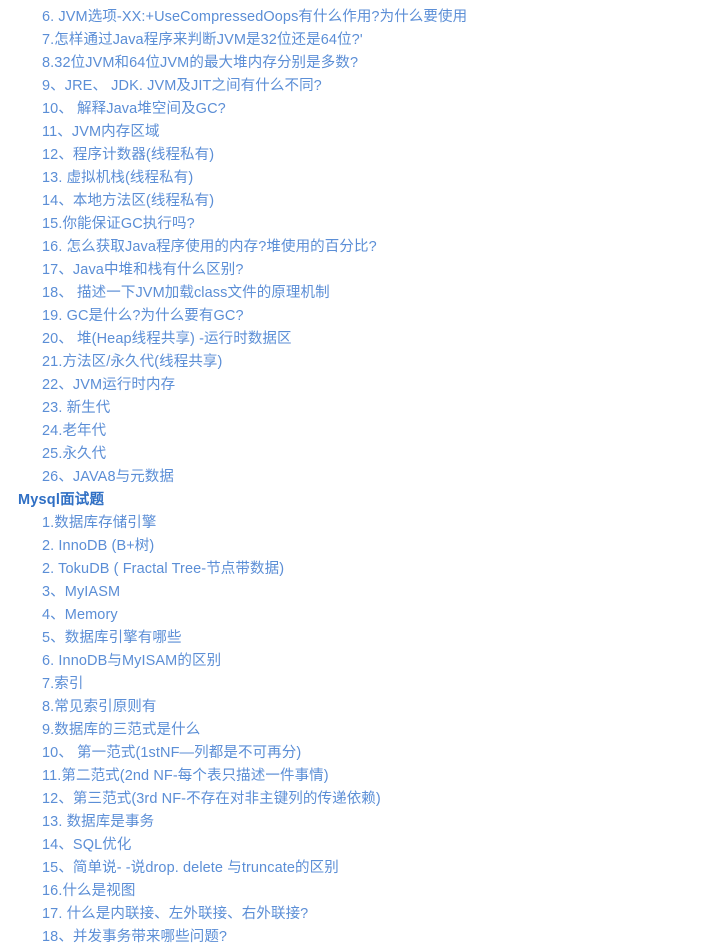 The width and height of the screenshot is (713, 949). Describe the element at coordinates (356, 316) in the screenshot. I see `toc-list-item: 19. GC是什么?为什么要有GC?` at that location.